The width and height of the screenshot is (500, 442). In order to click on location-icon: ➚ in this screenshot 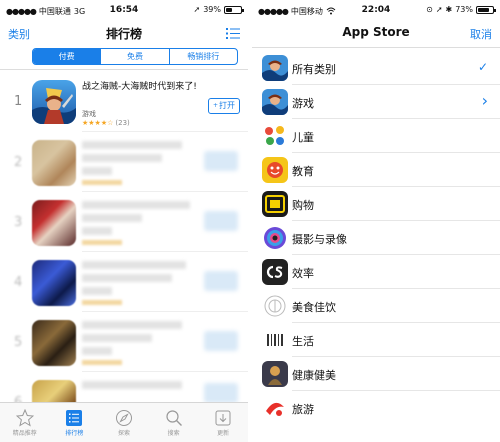, I will do `click(439, 9)`.